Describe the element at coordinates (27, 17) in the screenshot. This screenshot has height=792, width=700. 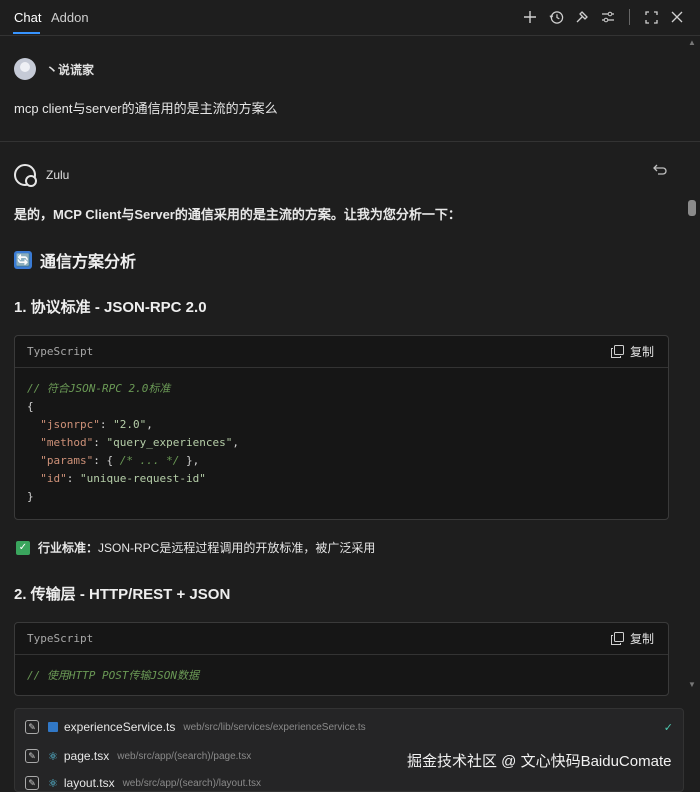
I see `tab-chat: Chat` at that location.